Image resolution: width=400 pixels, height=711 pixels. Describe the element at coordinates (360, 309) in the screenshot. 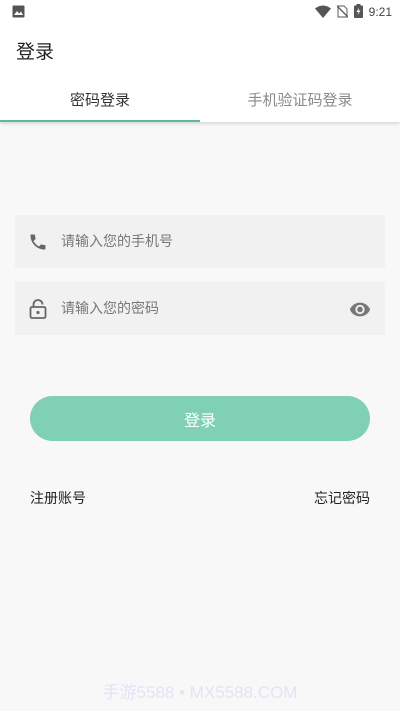

I see `eye-icon` at that location.